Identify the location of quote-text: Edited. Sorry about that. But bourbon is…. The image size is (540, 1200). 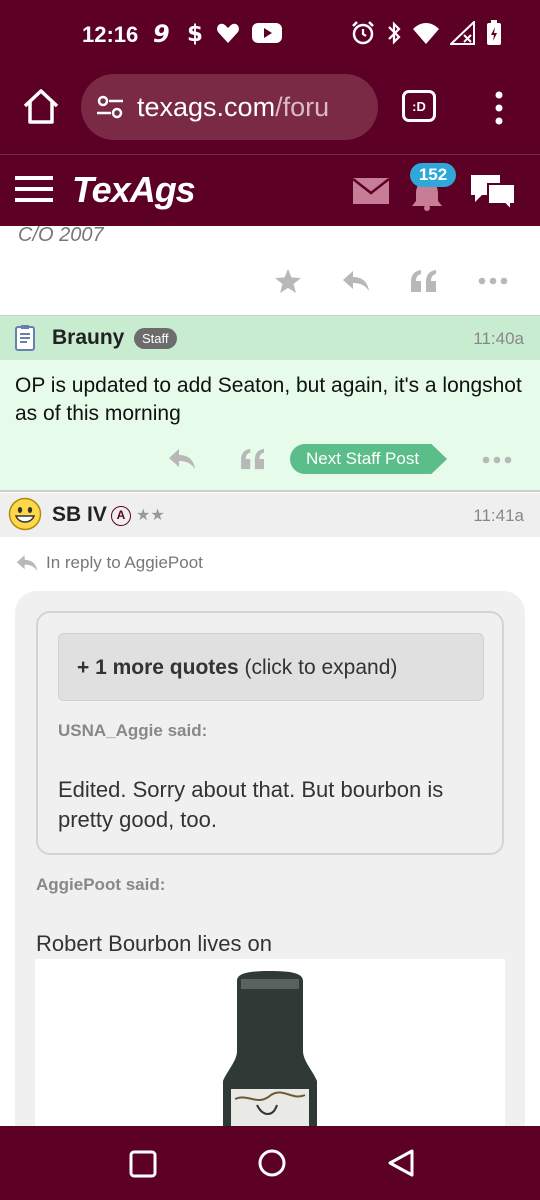
(251, 804).